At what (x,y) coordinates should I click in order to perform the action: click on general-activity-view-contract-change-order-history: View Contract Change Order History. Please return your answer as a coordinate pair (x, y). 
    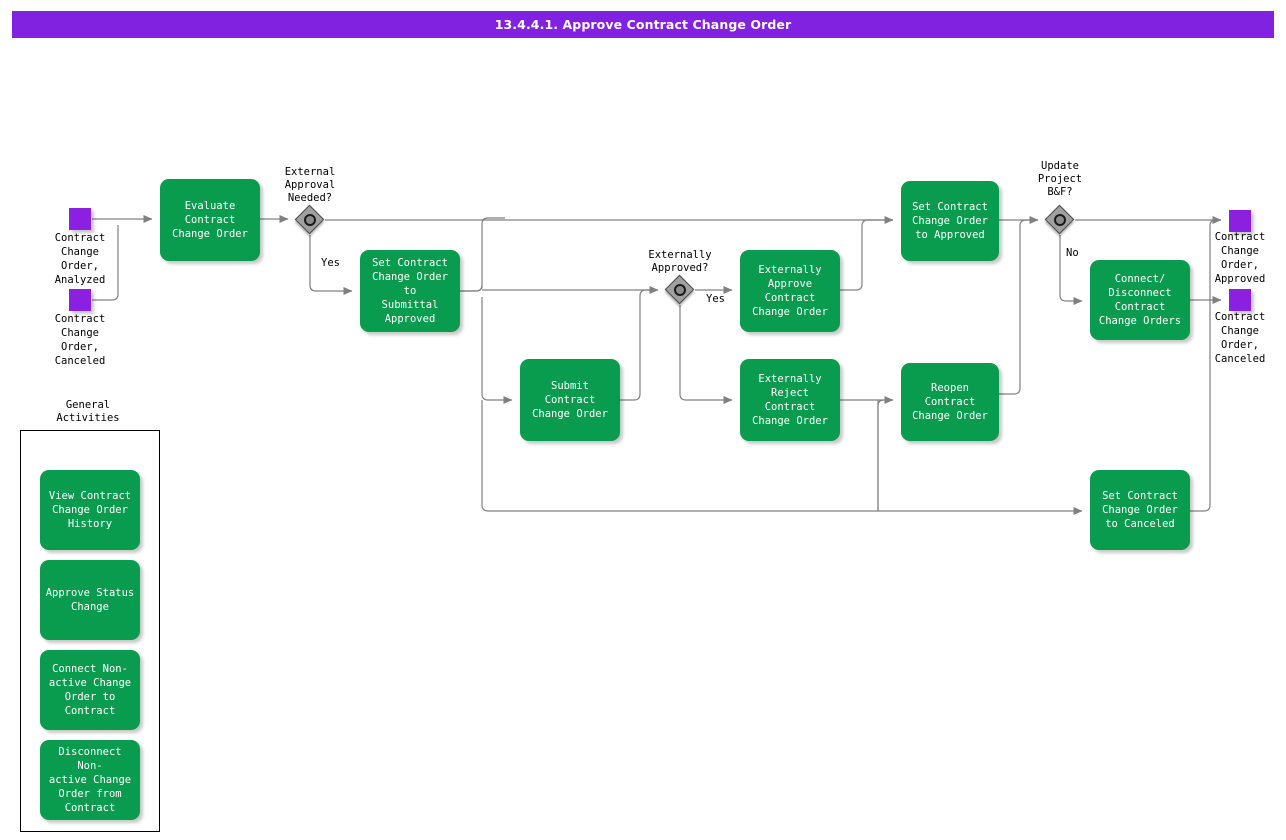
    Looking at the image, I should click on (90, 510).